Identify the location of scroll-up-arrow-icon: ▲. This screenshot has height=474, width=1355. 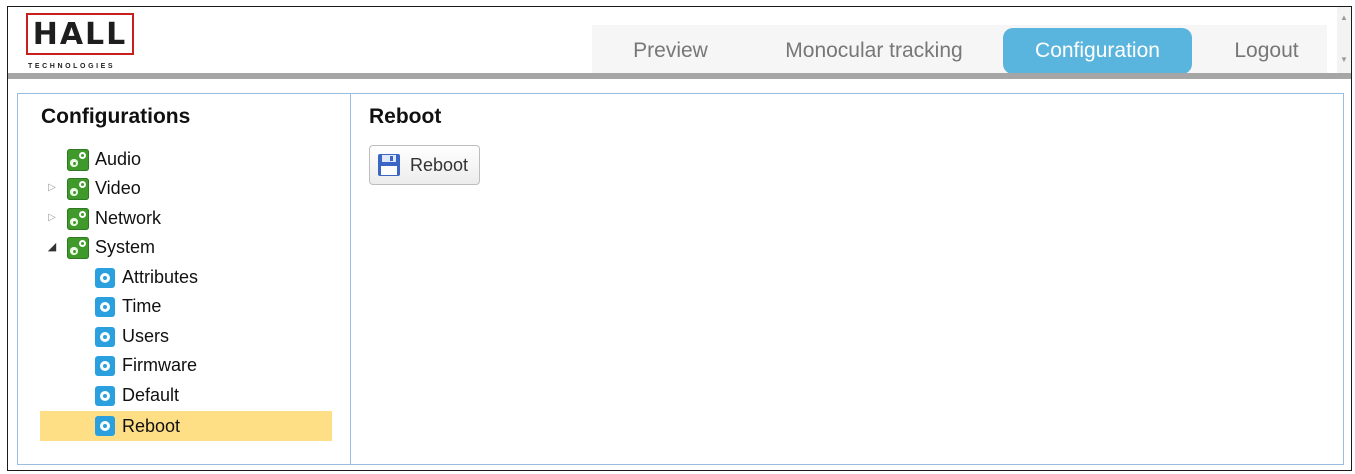
(1344, 17).